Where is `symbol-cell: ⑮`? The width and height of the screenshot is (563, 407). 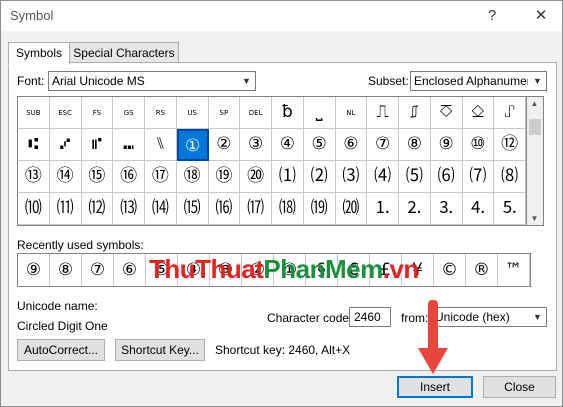 symbol-cell: ⑮ is located at coordinates (97, 177).